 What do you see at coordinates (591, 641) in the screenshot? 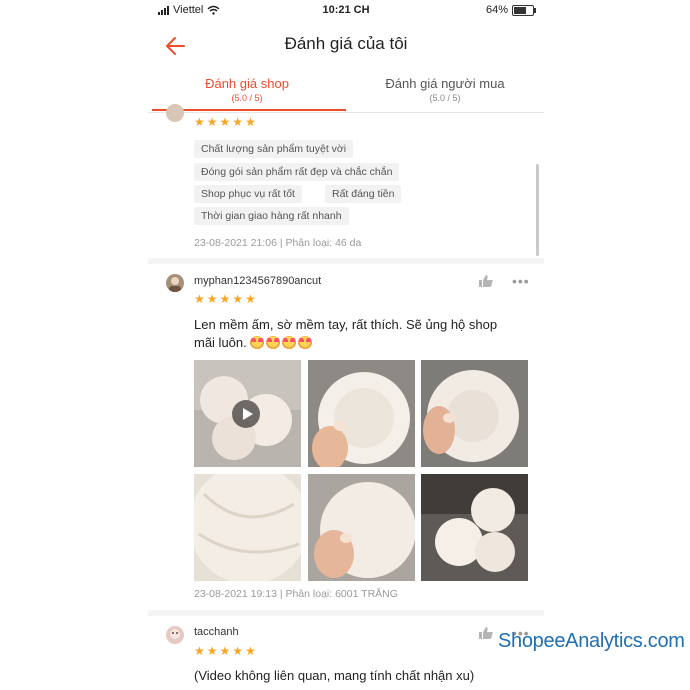
I see `watermark-text: ShopeeAnalytics.com` at bounding box center [591, 641].